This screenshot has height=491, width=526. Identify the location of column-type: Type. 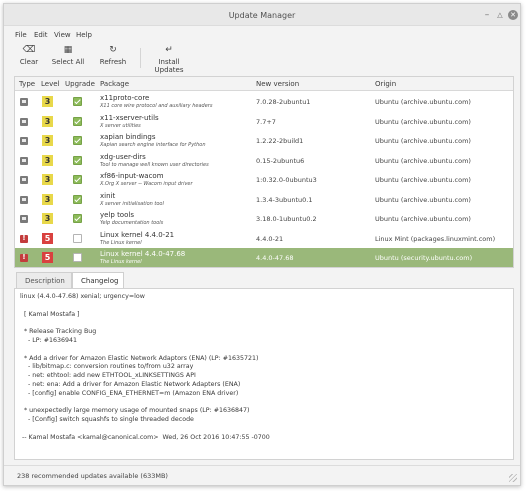
(27, 84).